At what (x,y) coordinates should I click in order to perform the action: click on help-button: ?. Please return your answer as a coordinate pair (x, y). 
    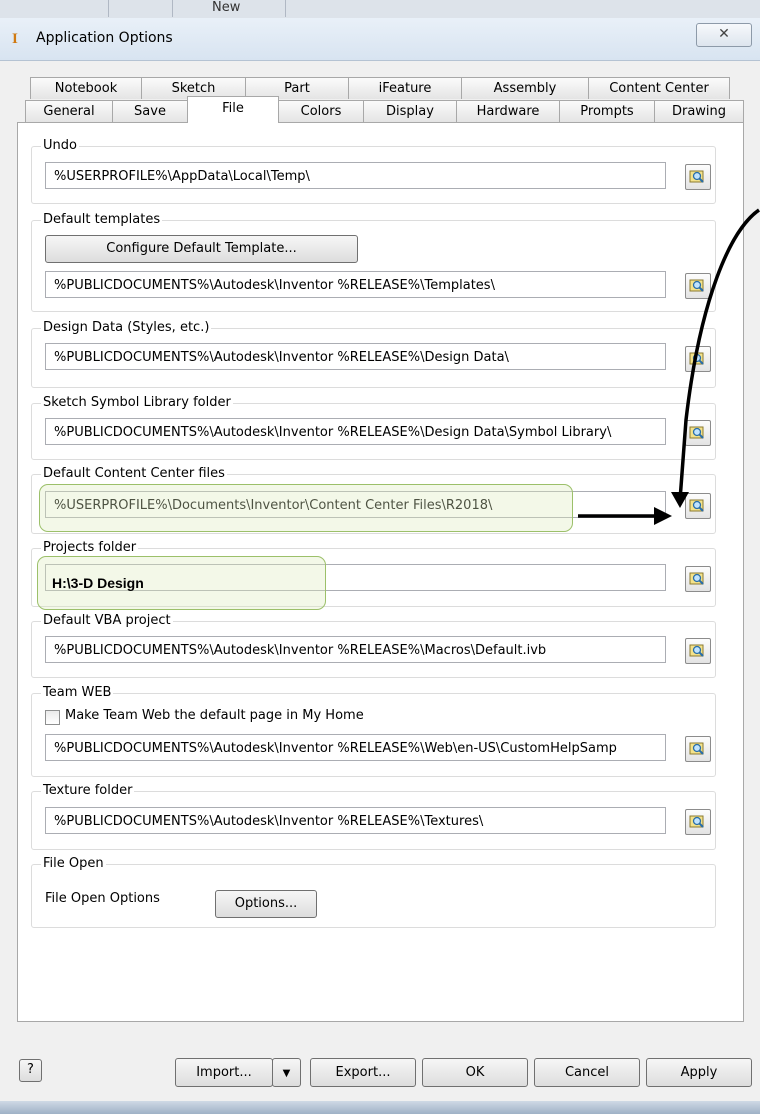
    Looking at the image, I should click on (30, 1070).